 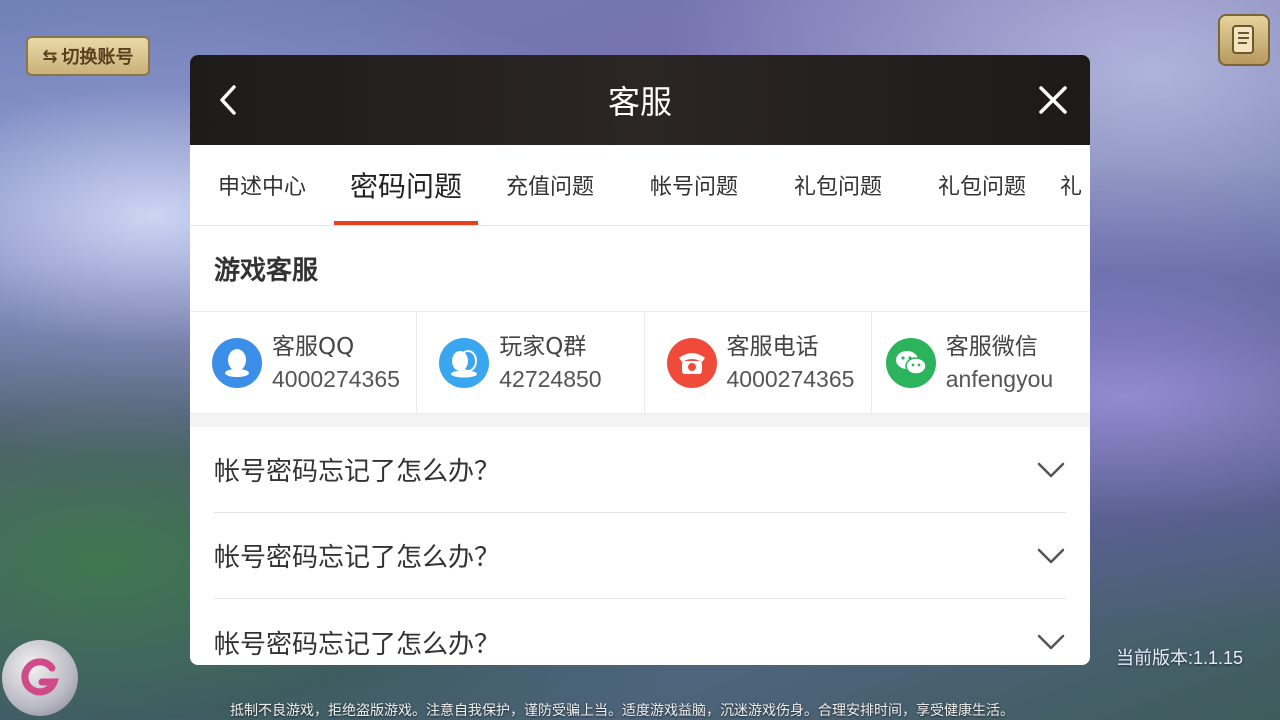 I want to click on switch-account-button: ⇆ 切换账号, so click(x=88, y=56).